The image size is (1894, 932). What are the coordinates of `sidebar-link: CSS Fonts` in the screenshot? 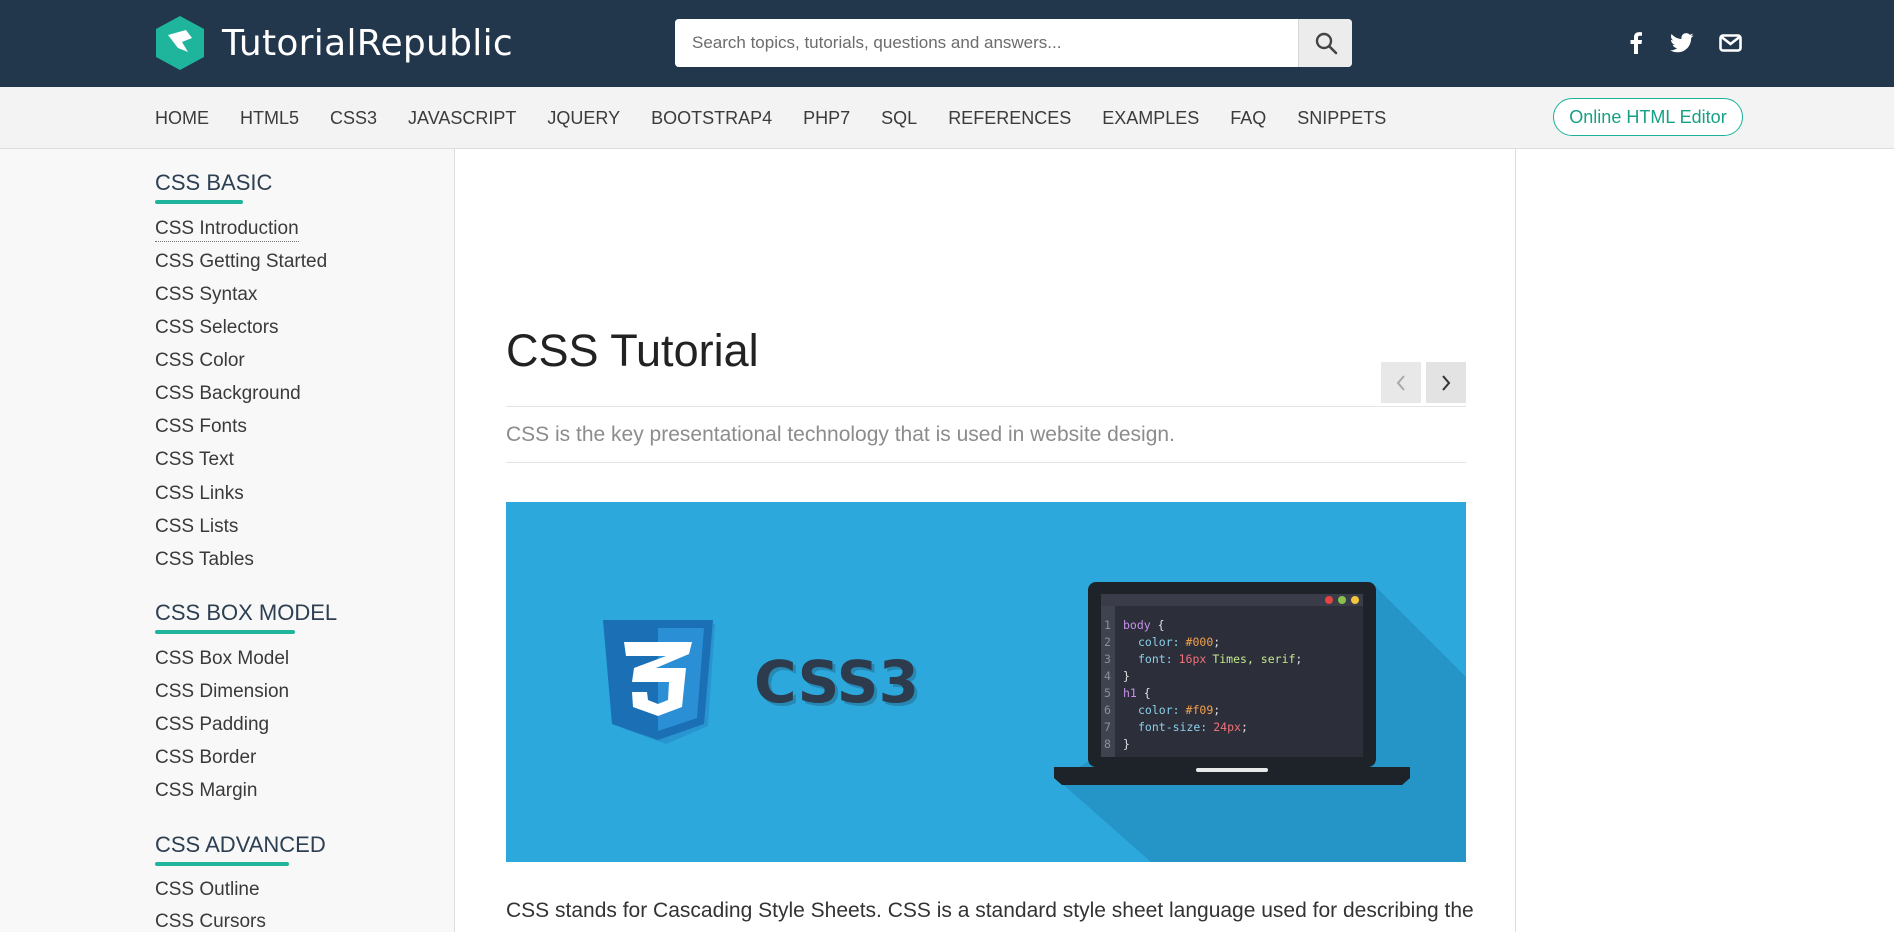 It's located at (201, 427).